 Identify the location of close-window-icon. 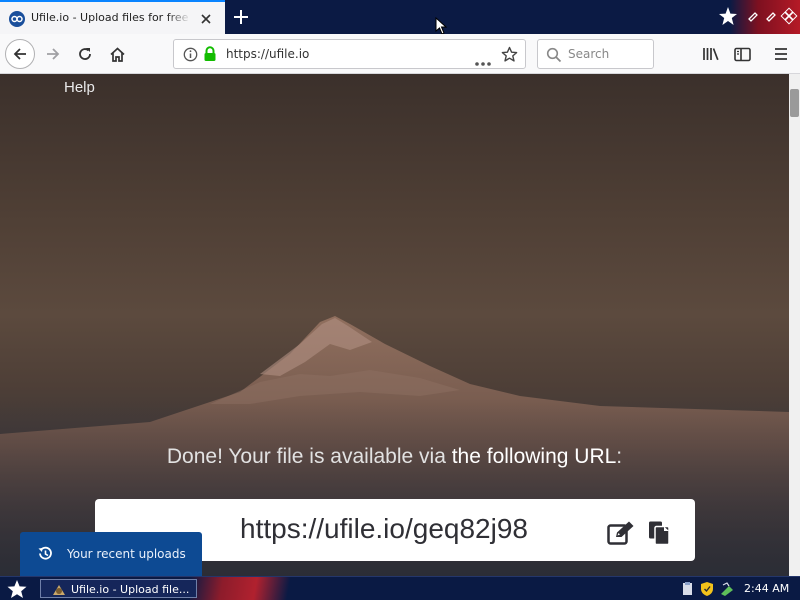
(789, 16).